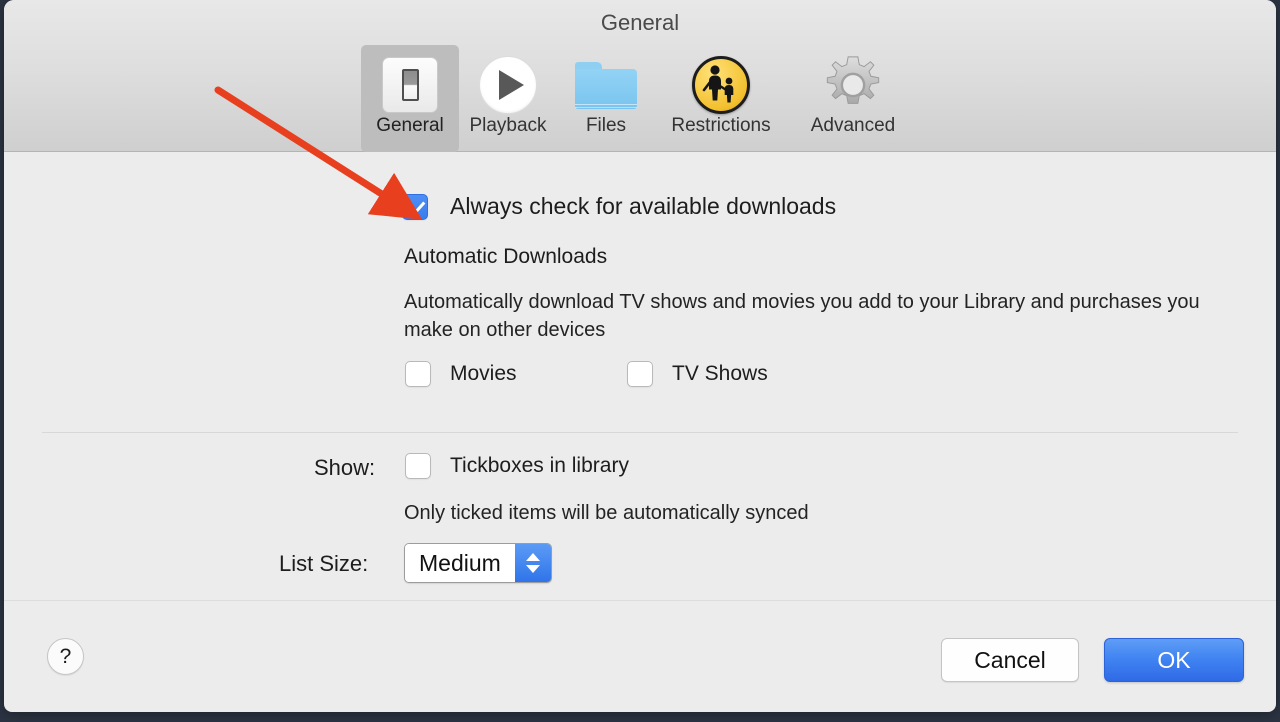 This screenshot has width=1280, height=722. Describe the element at coordinates (418, 466) in the screenshot. I see `tickboxes-in-library-checkbox` at that location.